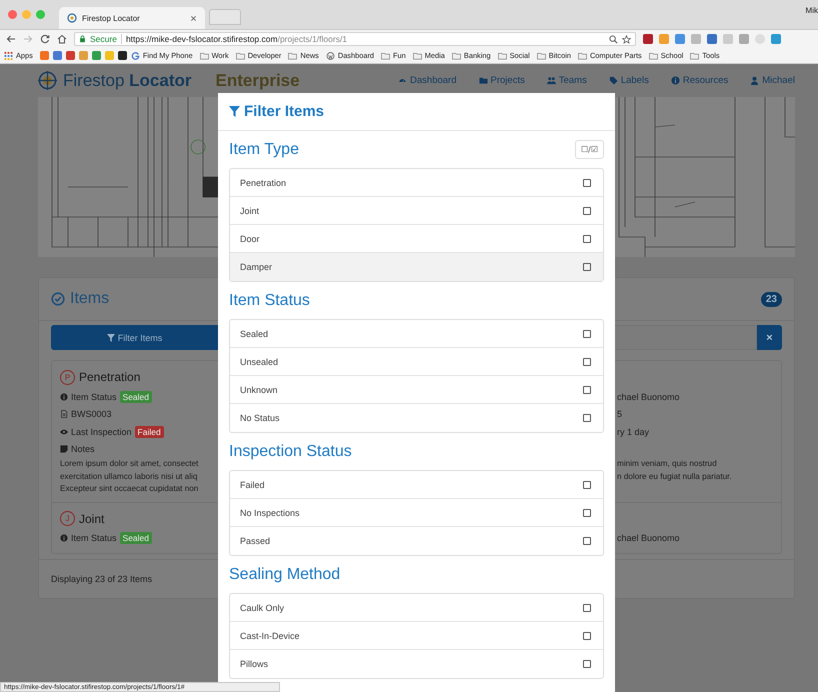 The height and width of the screenshot is (692, 818). What do you see at coordinates (91, 519) in the screenshot?
I see `item-name: Joint` at bounding box center [91, 519].